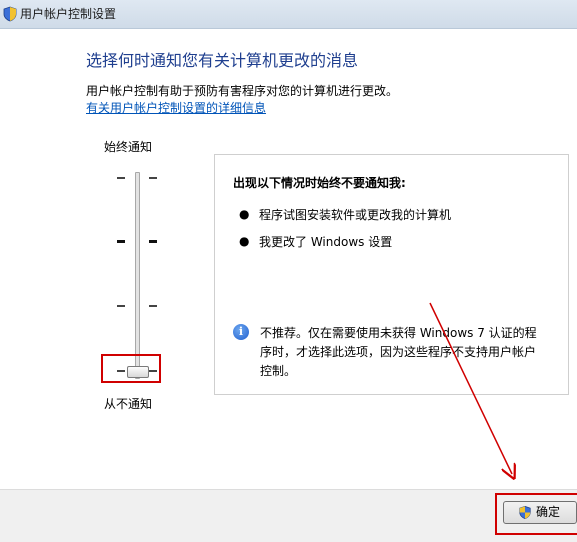  Describe the element at coordinates (176, 108) in the screenshot. I see `more-info-link: 有关用户帐户控制设置的详细信息` at that location.